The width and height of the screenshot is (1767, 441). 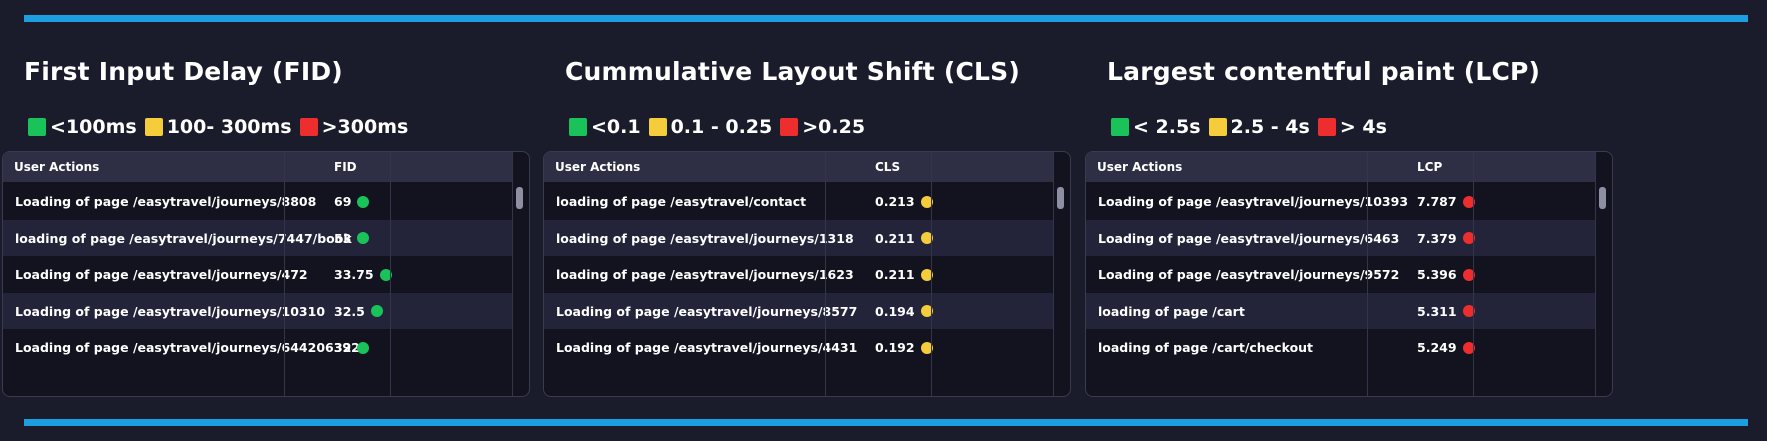 I want to click on table-row: loading of page /easytravel/contact 0.213, so click(x=798, y=201).